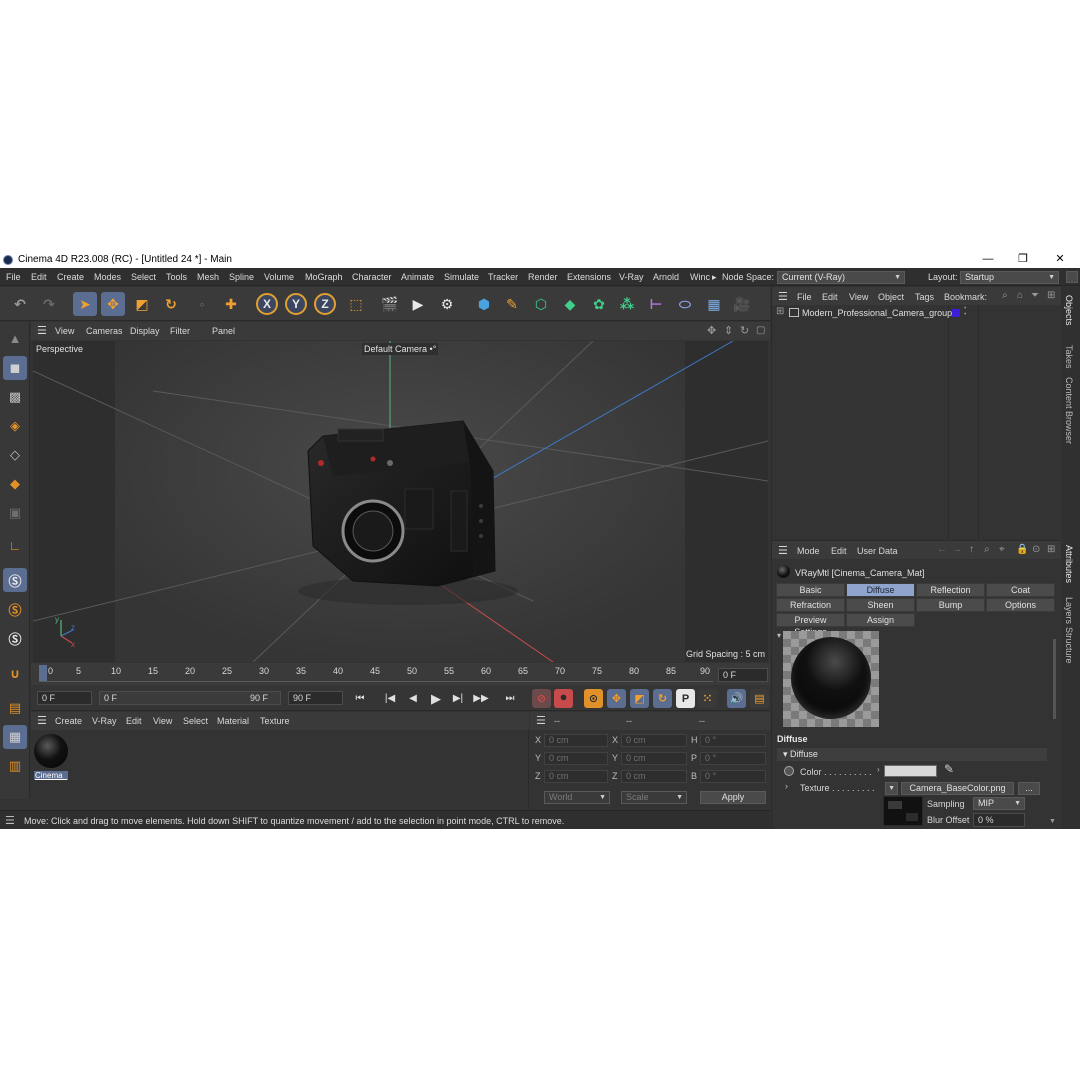 The height and width of the screenshot is (1080, 1080). I want to click on key-scale-icon: ◩, so click(639, 698).